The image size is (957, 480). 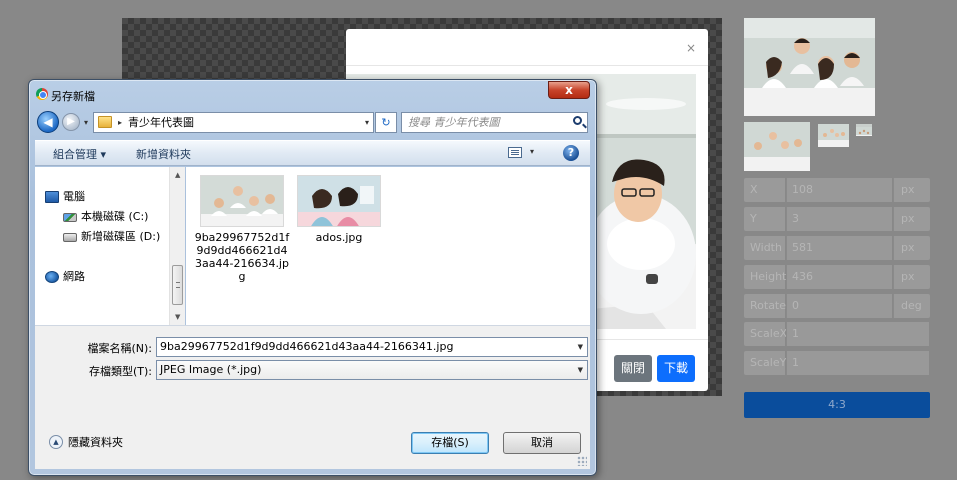 I want to click on new-folder-button: 新增資料夾, so click(x=163, y=154).